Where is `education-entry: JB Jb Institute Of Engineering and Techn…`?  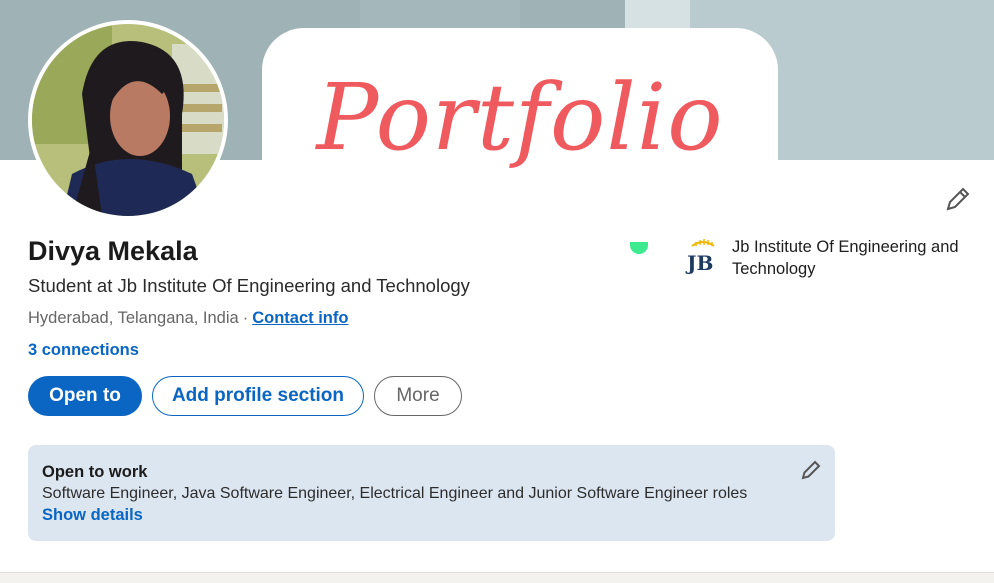 education-entry: JB Jb Institute Of Engineering and Techn… is located at coordinates (828, 258).